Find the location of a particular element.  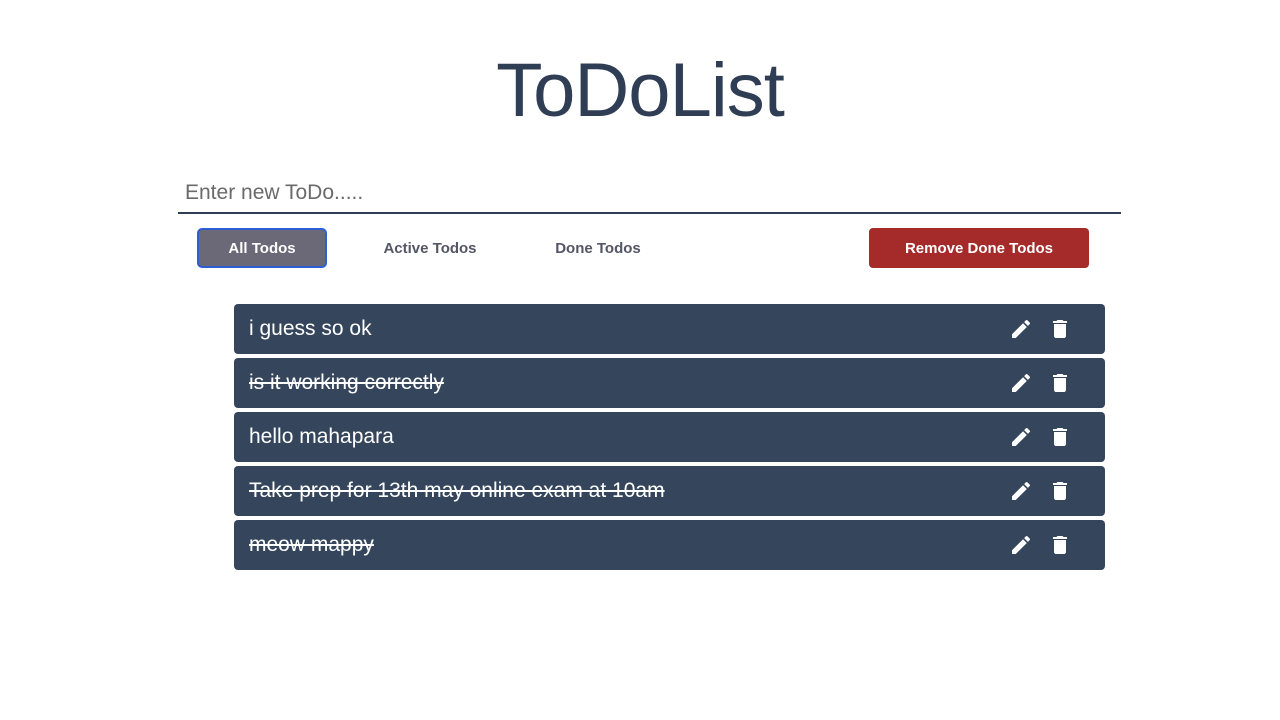

todo-item: is it working correctly is located at coordinates (669, 383).